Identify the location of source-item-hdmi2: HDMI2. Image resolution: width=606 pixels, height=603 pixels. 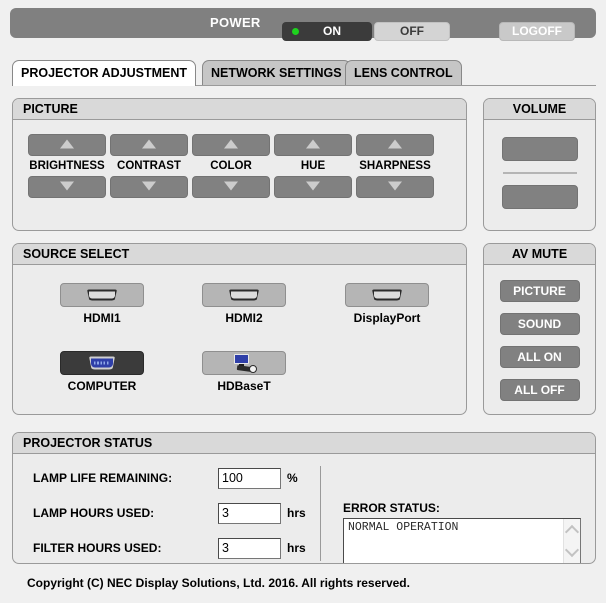
(244, 304).